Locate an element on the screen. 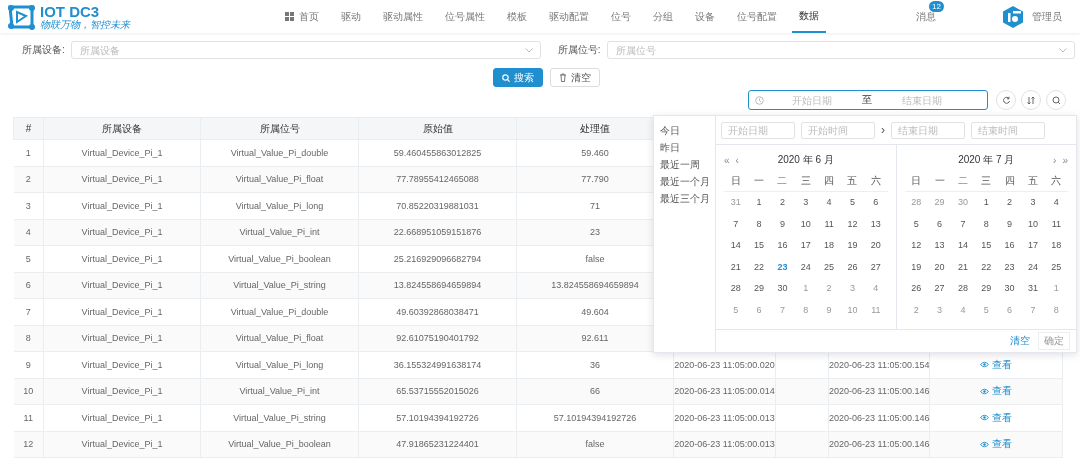 The width and height of the screenshot is (1080, 468). nav-tab: 首页 is located at coordinates (302, 16).